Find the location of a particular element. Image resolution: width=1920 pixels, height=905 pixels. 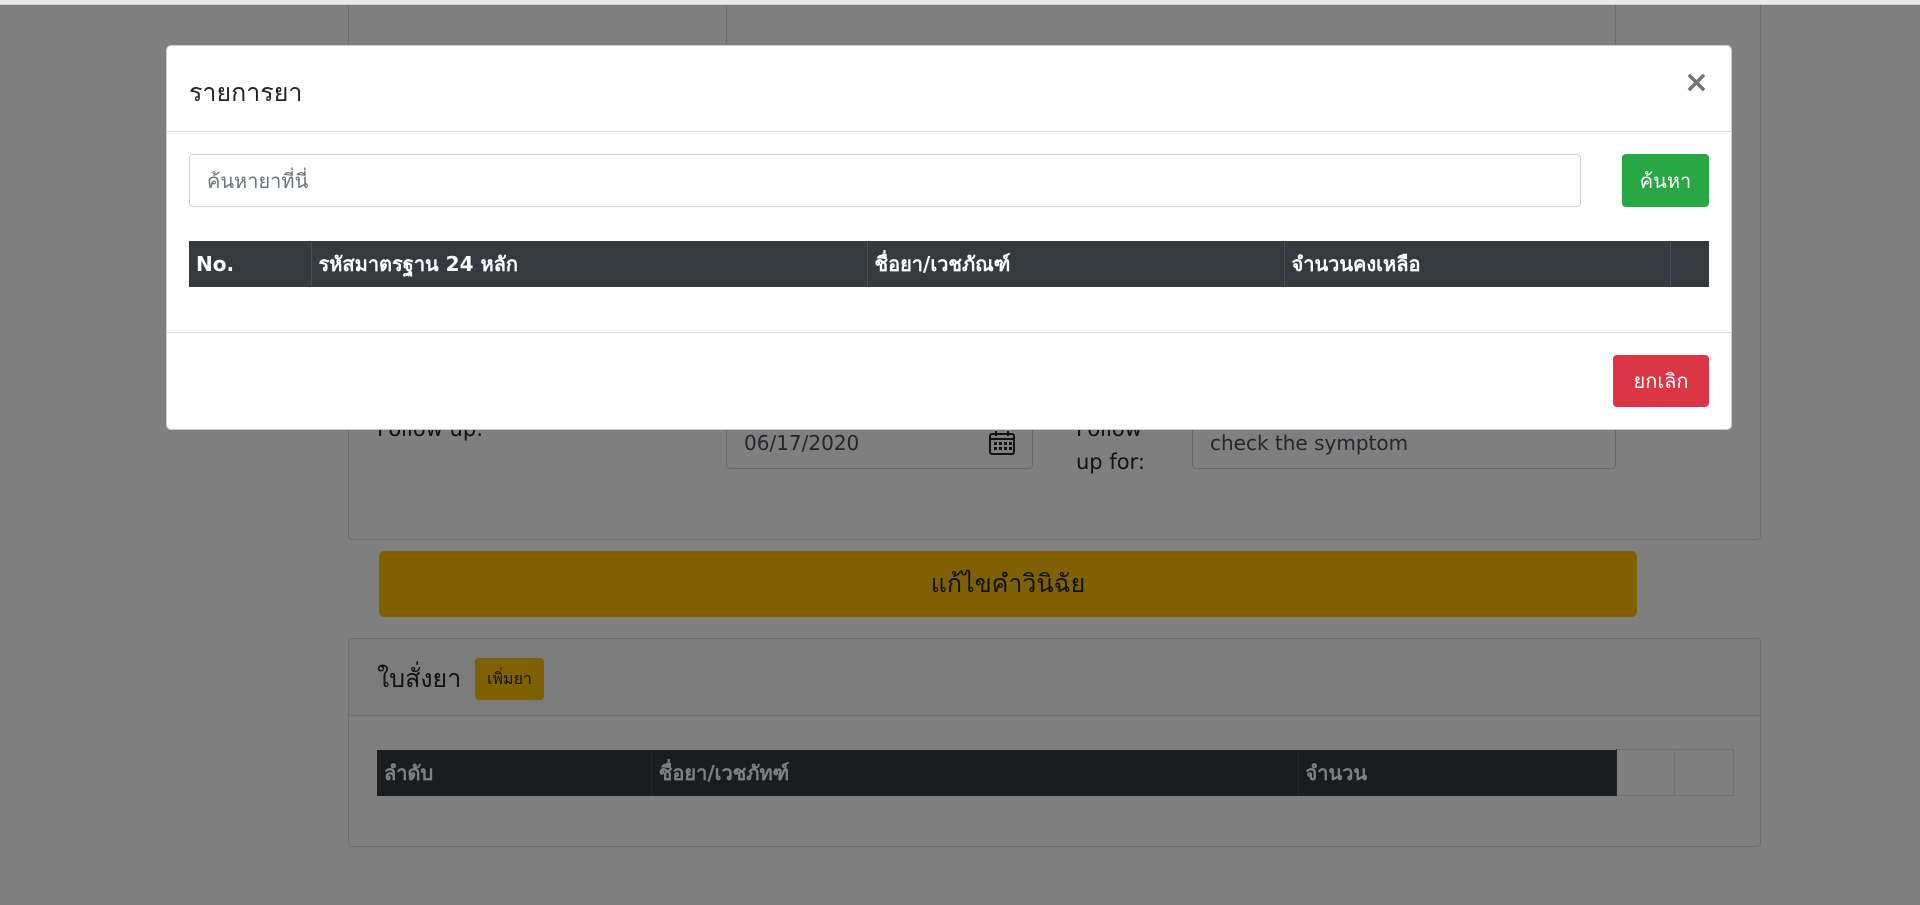

modal-title: รายการยา is located at coordinates (246, 92).